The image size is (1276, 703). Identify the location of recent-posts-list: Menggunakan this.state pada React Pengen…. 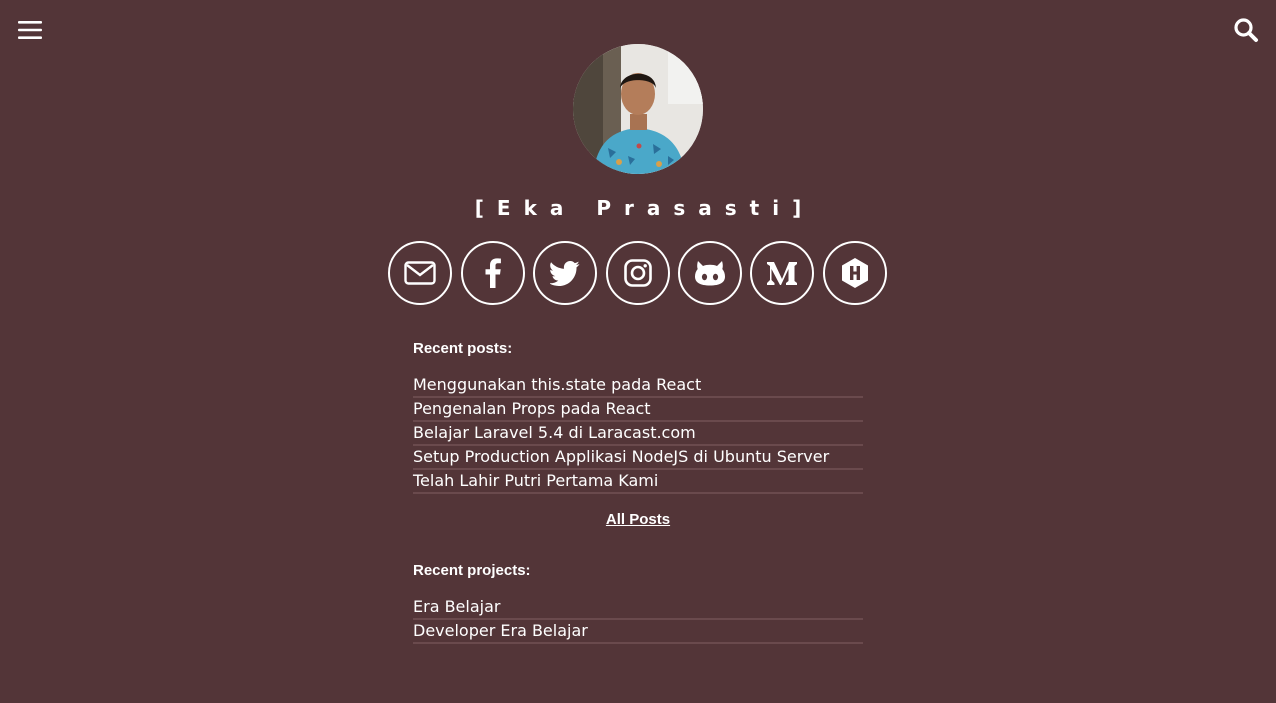
(638, 434).